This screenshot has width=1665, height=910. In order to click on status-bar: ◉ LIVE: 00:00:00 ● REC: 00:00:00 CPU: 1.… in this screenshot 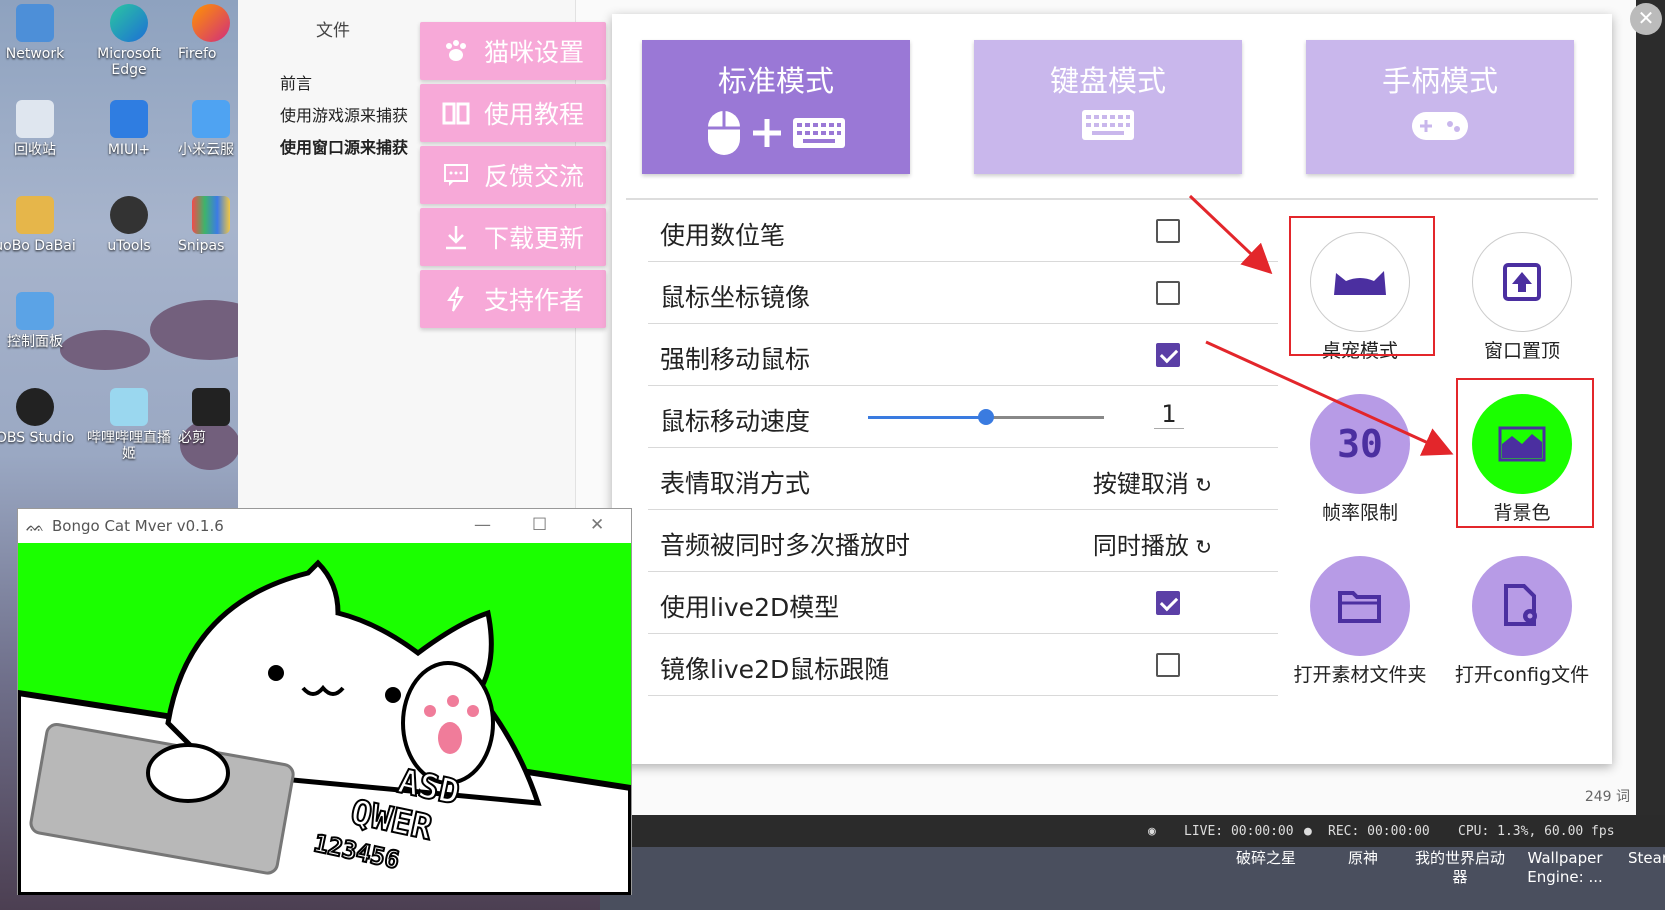, I will do `click(1132, 831)`.